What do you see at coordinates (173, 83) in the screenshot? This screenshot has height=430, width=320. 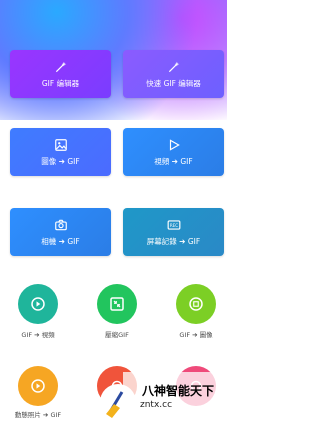 I see `card-label: 快速 GIF 编辑器` at bounding box center [173, 83].